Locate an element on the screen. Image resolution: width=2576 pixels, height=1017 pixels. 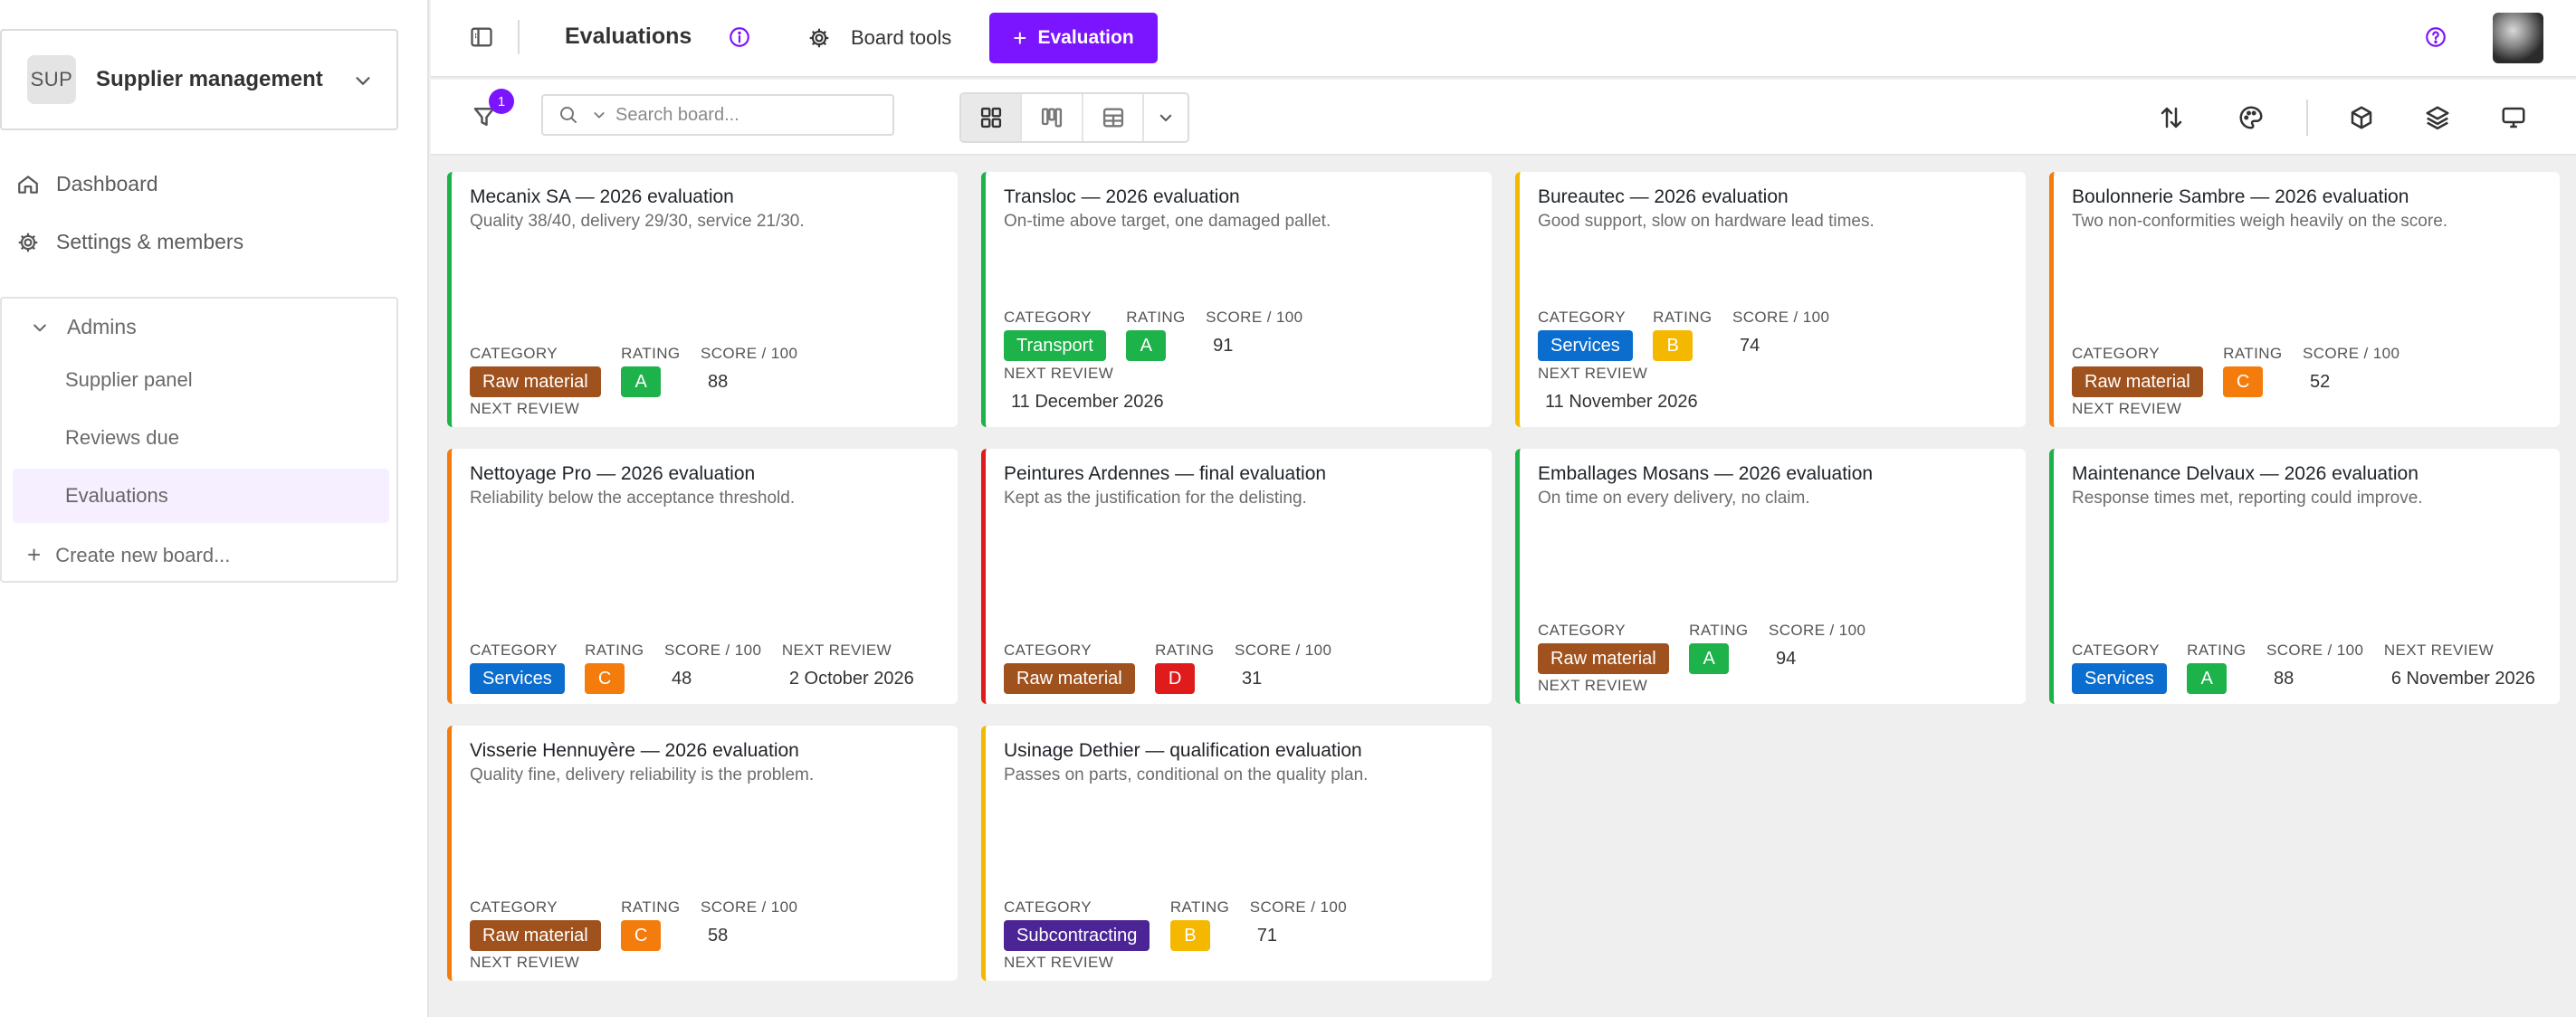
grid-view-icon is located at coordinates (990, 117).